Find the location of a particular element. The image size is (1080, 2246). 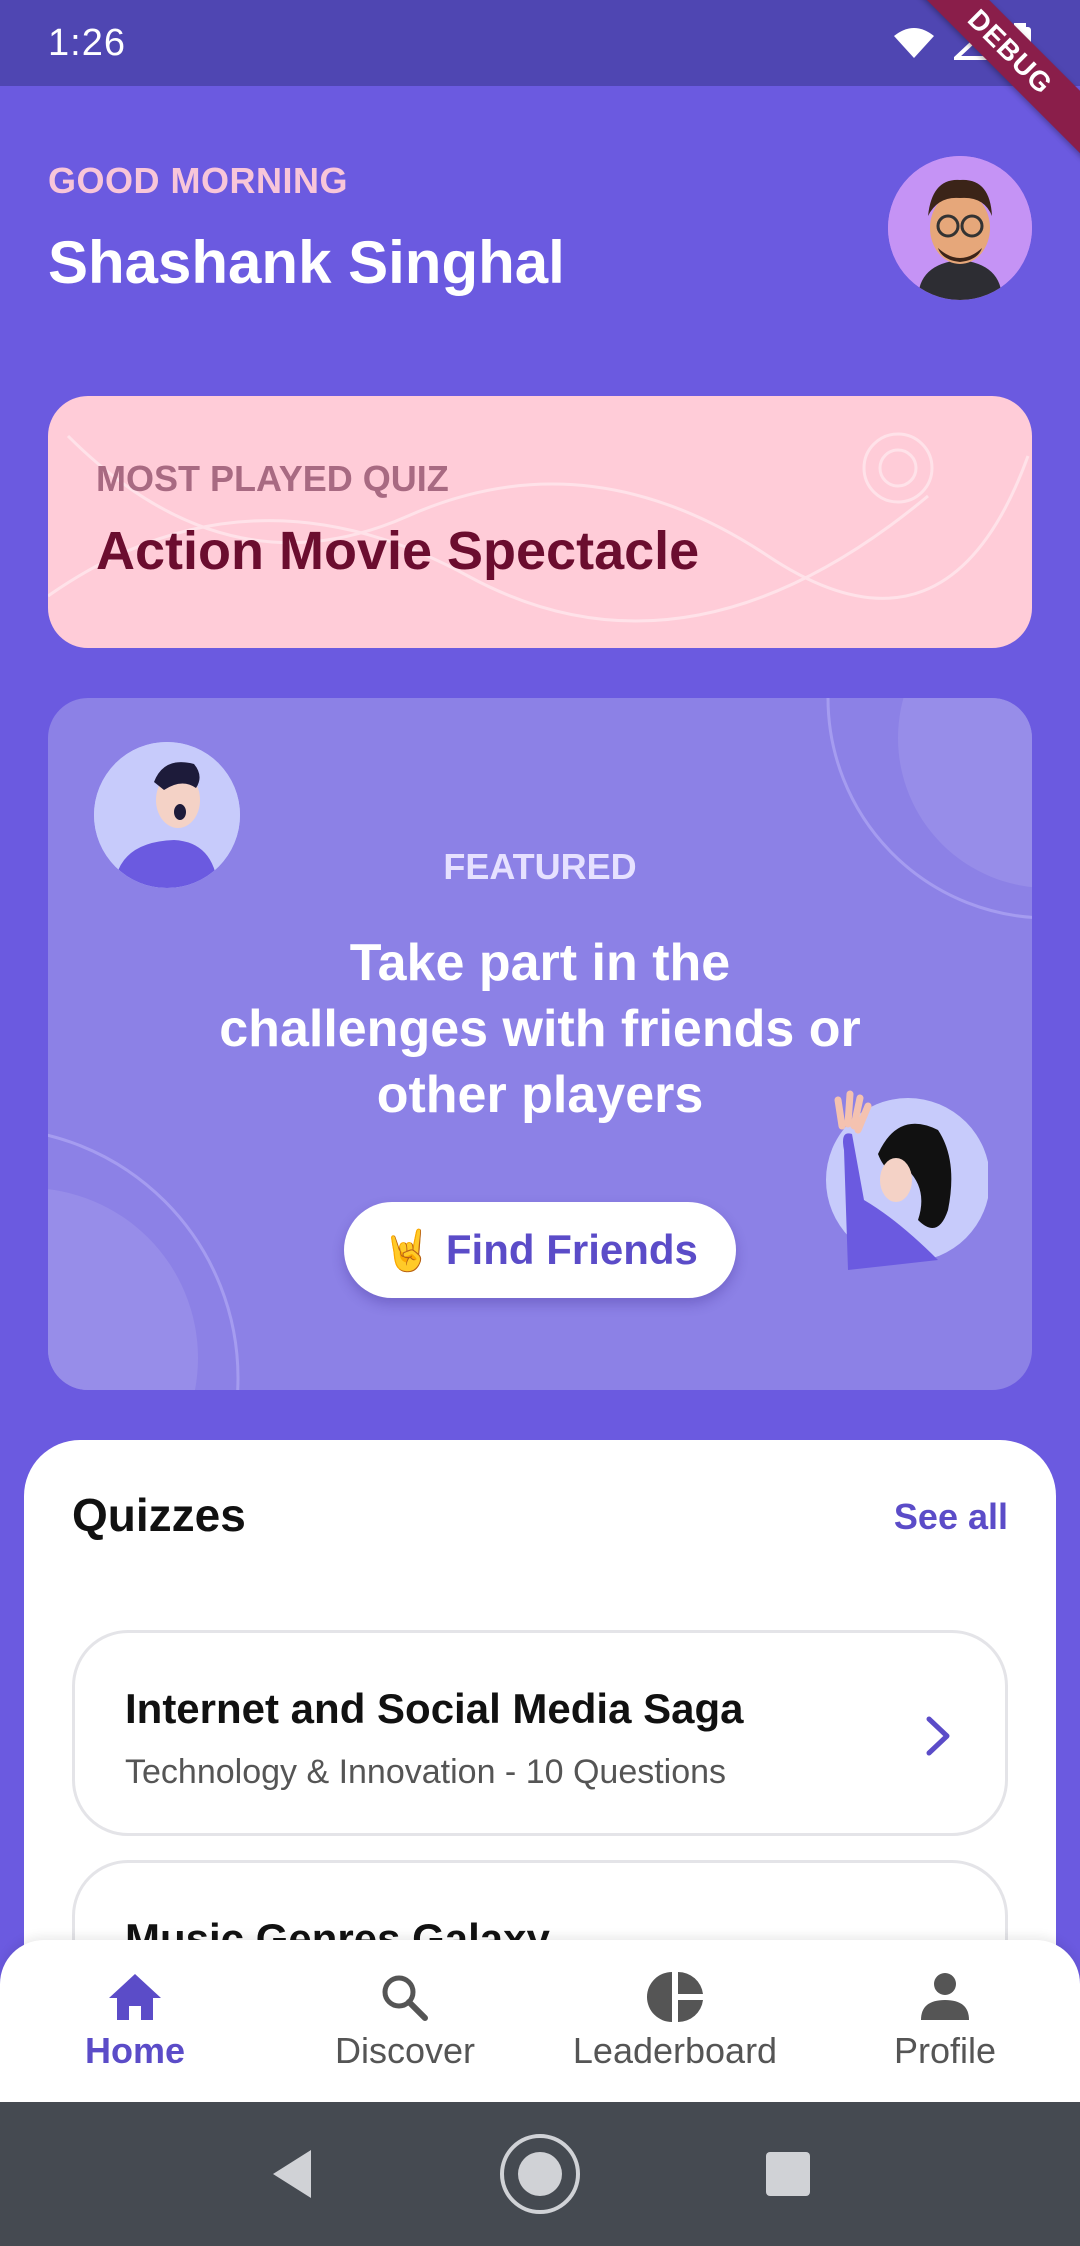

find-friends-button: 🤘 Find Friends is located at coordinates (540, 1250).